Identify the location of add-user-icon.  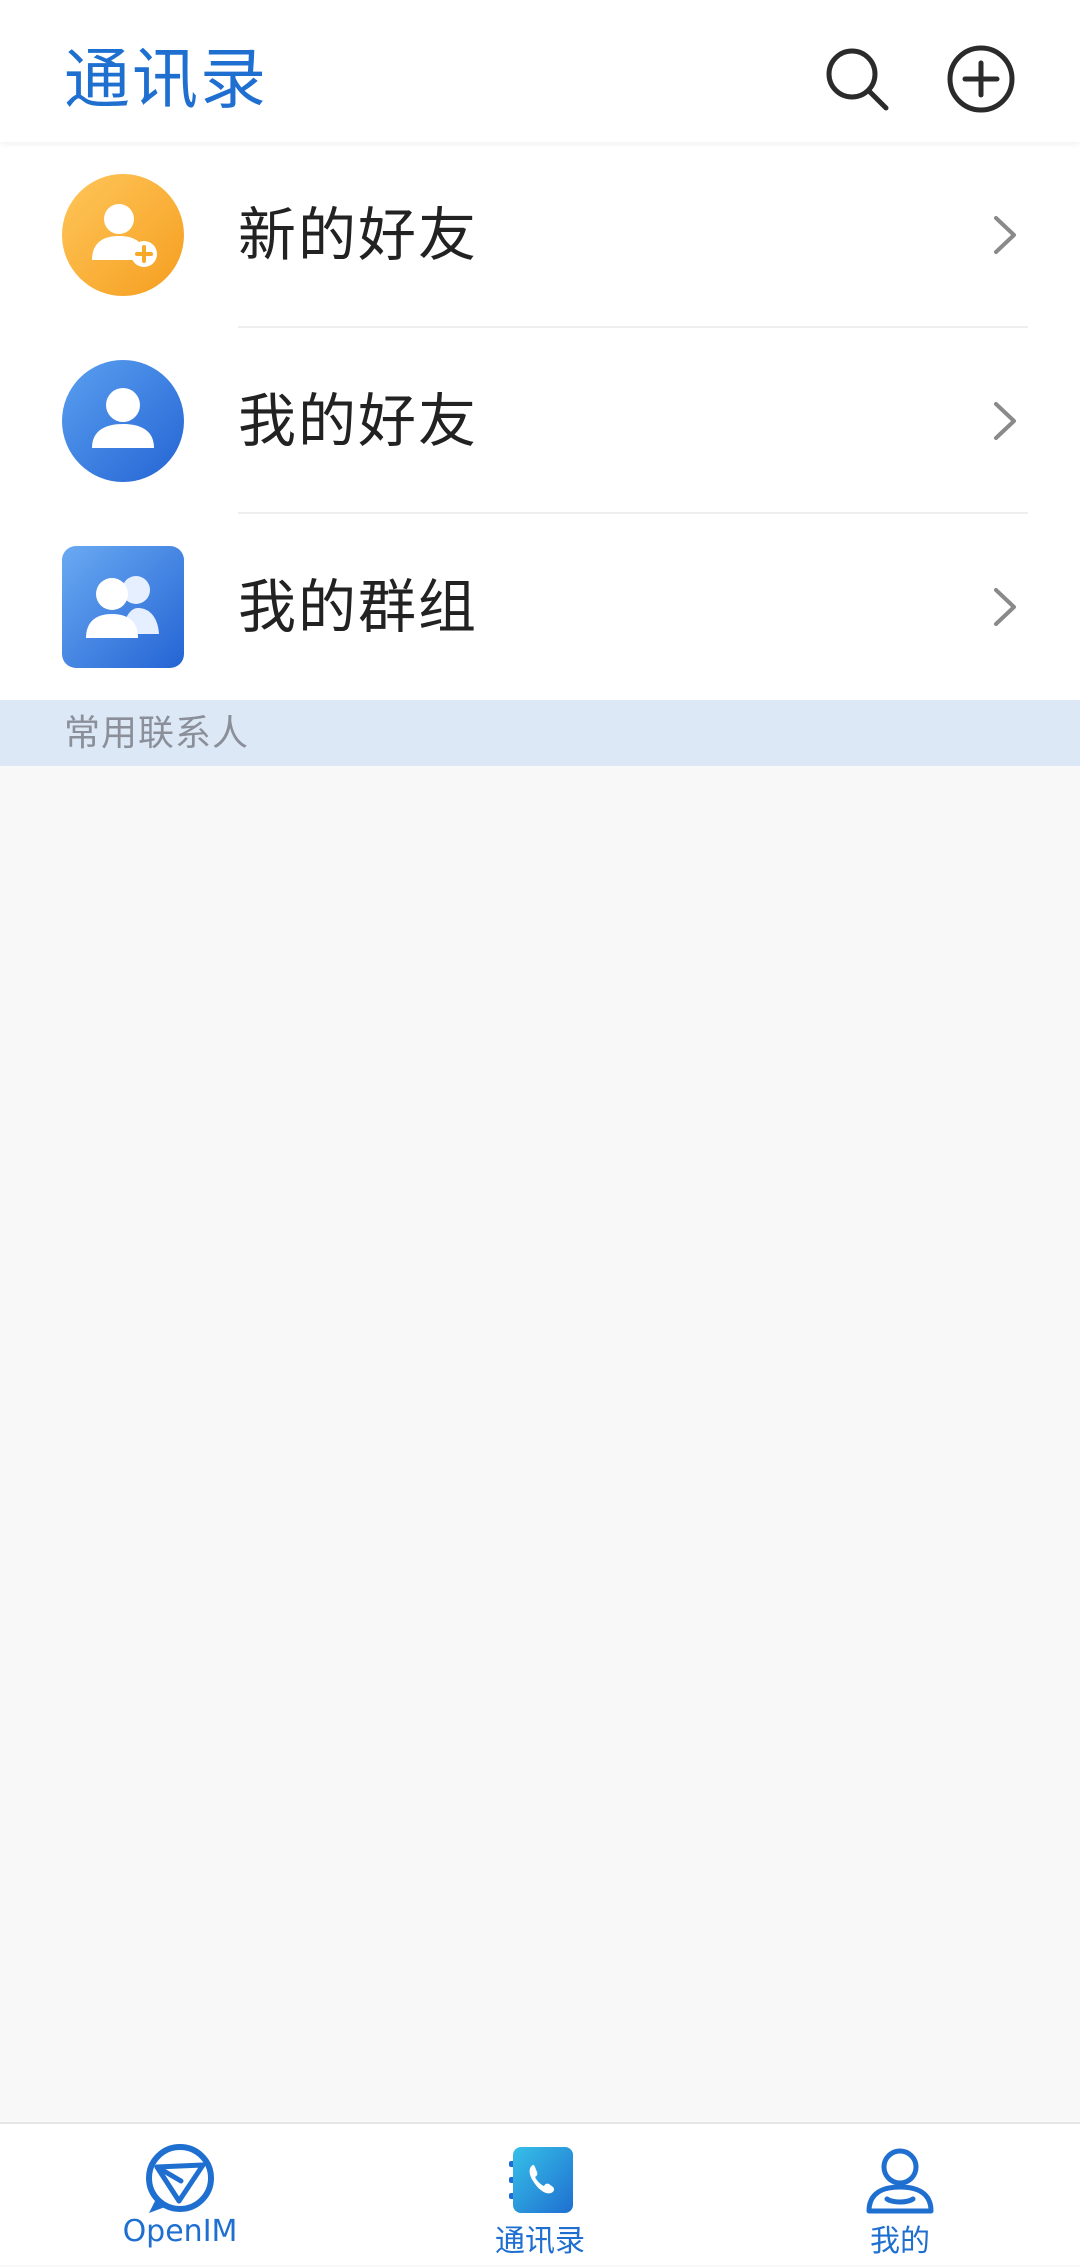
(123, 235).